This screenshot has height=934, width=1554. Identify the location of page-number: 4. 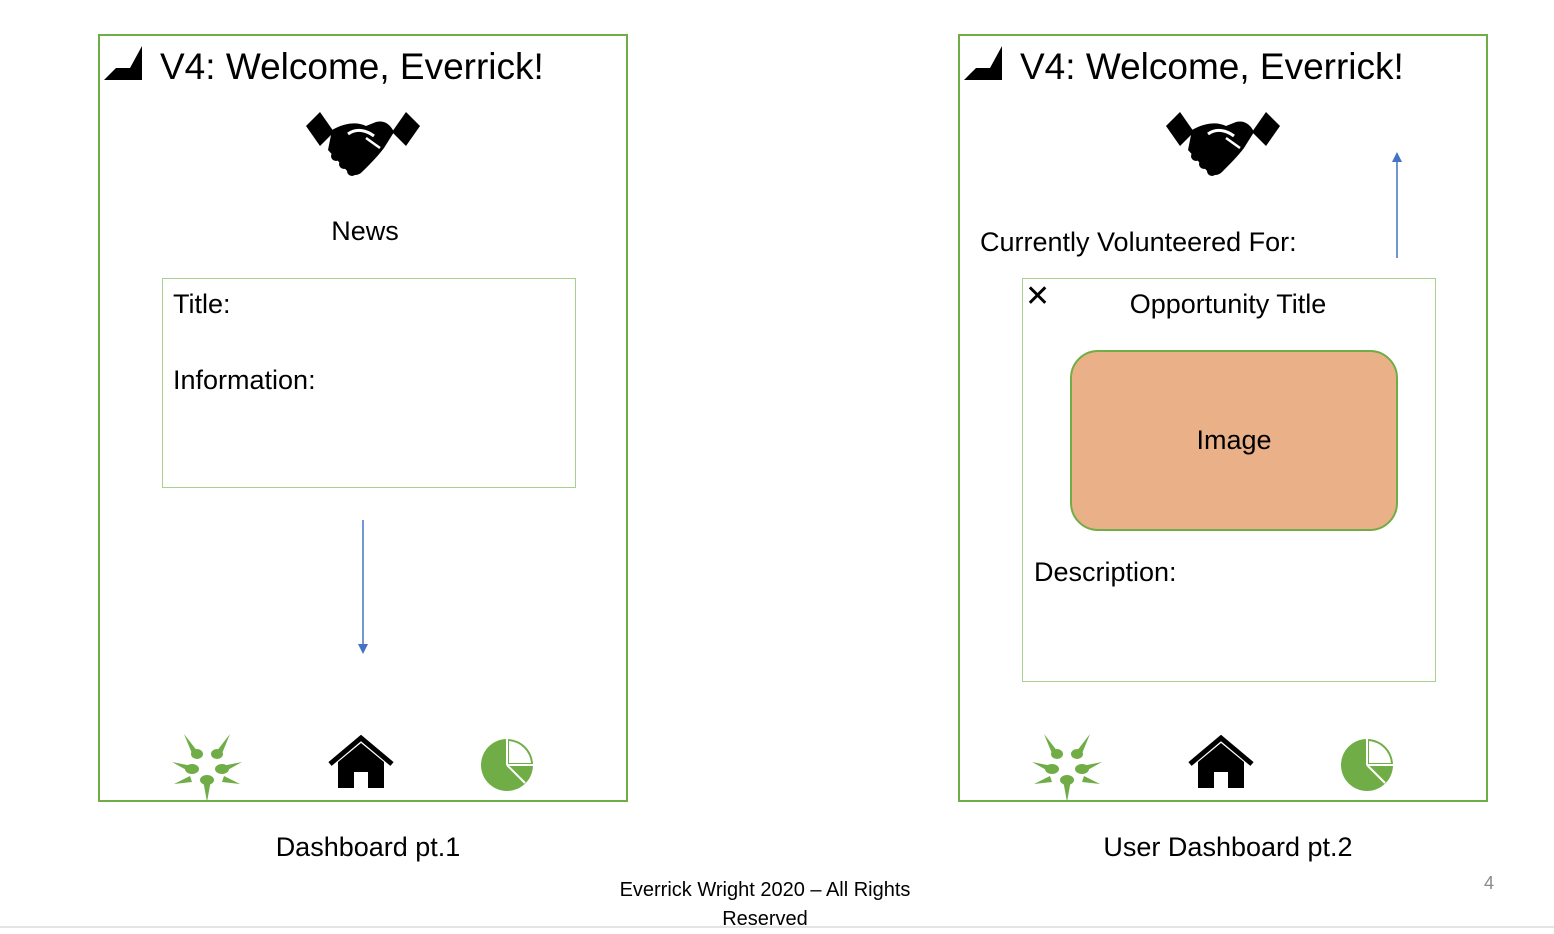
(1489, 883).